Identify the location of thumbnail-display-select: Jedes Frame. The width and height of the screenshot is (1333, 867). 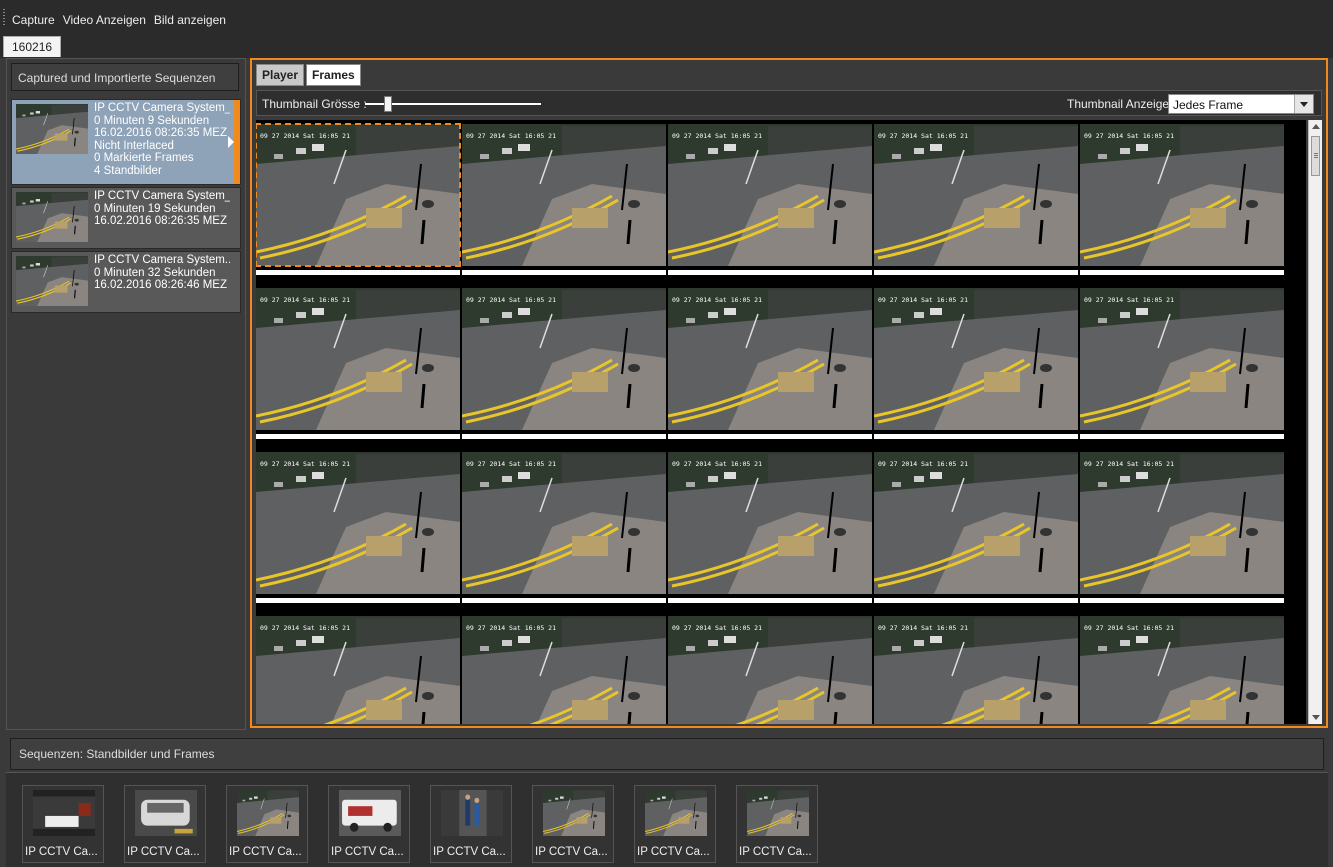
(1241, 104).